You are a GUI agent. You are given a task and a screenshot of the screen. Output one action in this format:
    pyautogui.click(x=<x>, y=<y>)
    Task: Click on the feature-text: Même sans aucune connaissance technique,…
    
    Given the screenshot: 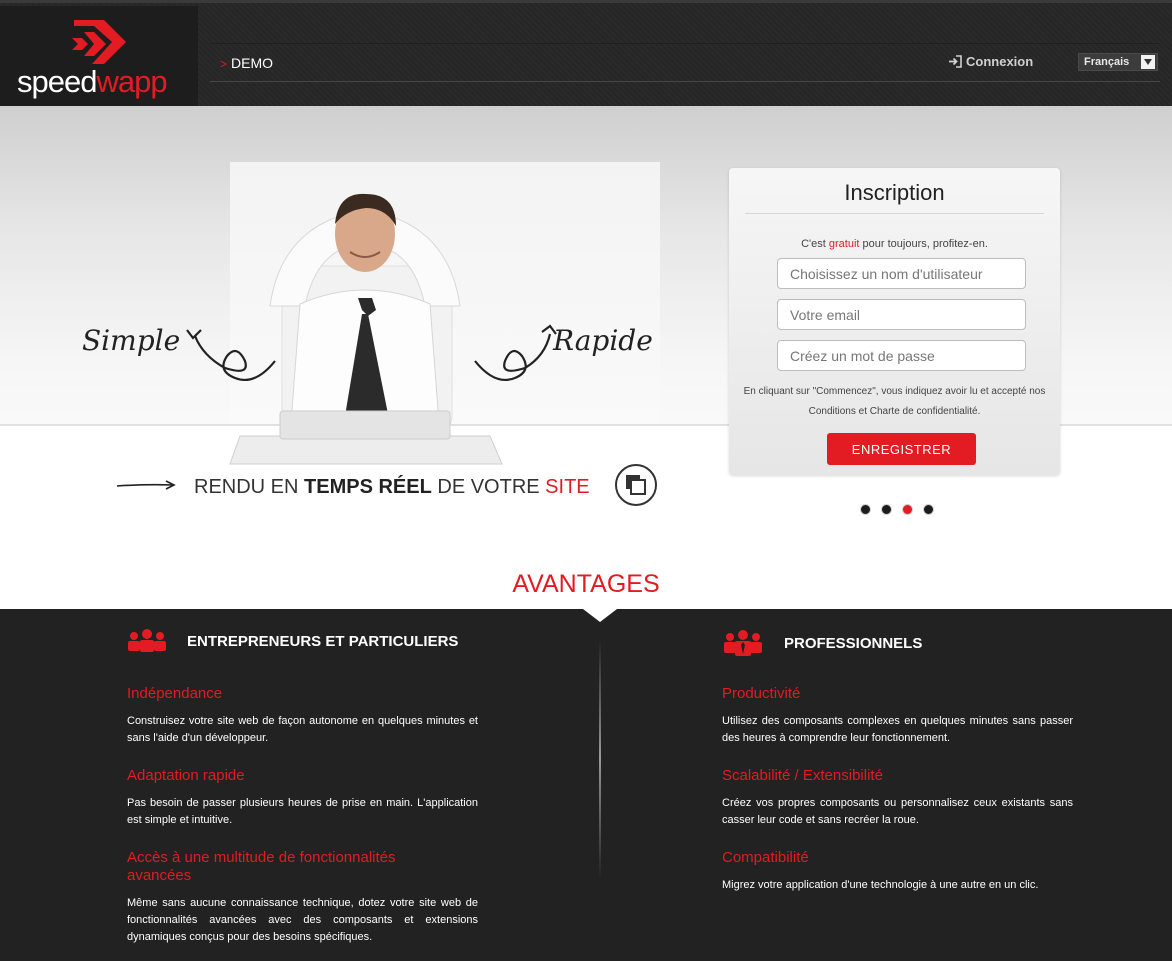 What is the action you would take?
    pyautogui.click(x=302, y=920)
    